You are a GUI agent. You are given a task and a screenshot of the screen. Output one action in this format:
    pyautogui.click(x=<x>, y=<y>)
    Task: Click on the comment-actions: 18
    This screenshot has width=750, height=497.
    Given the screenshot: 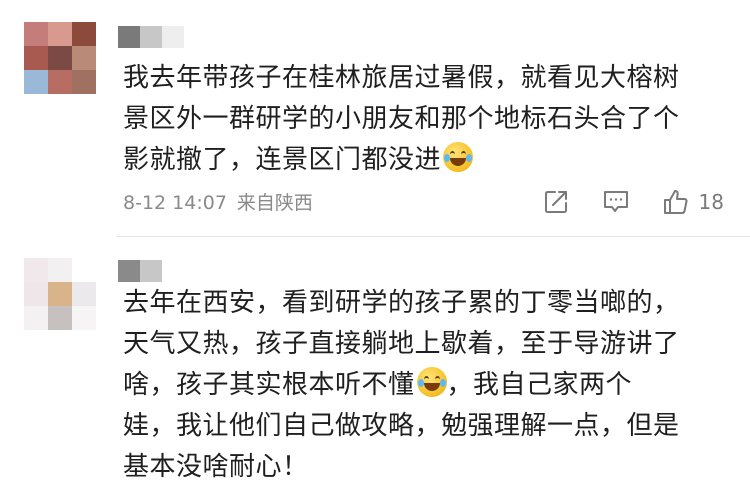 What is the action you would take?
    pyautogui.click(x=632, y=202)
    